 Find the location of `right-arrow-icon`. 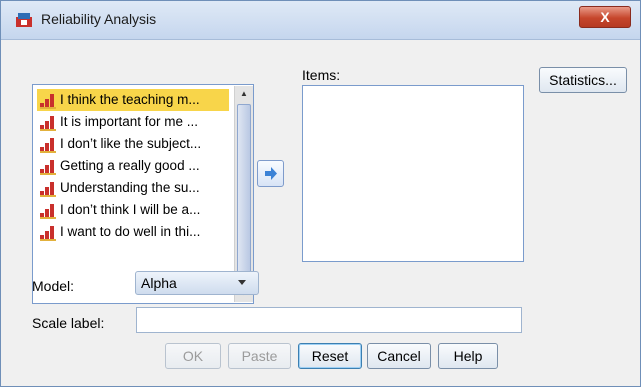

right-arrow-icon is located at coordinates (271, 173).